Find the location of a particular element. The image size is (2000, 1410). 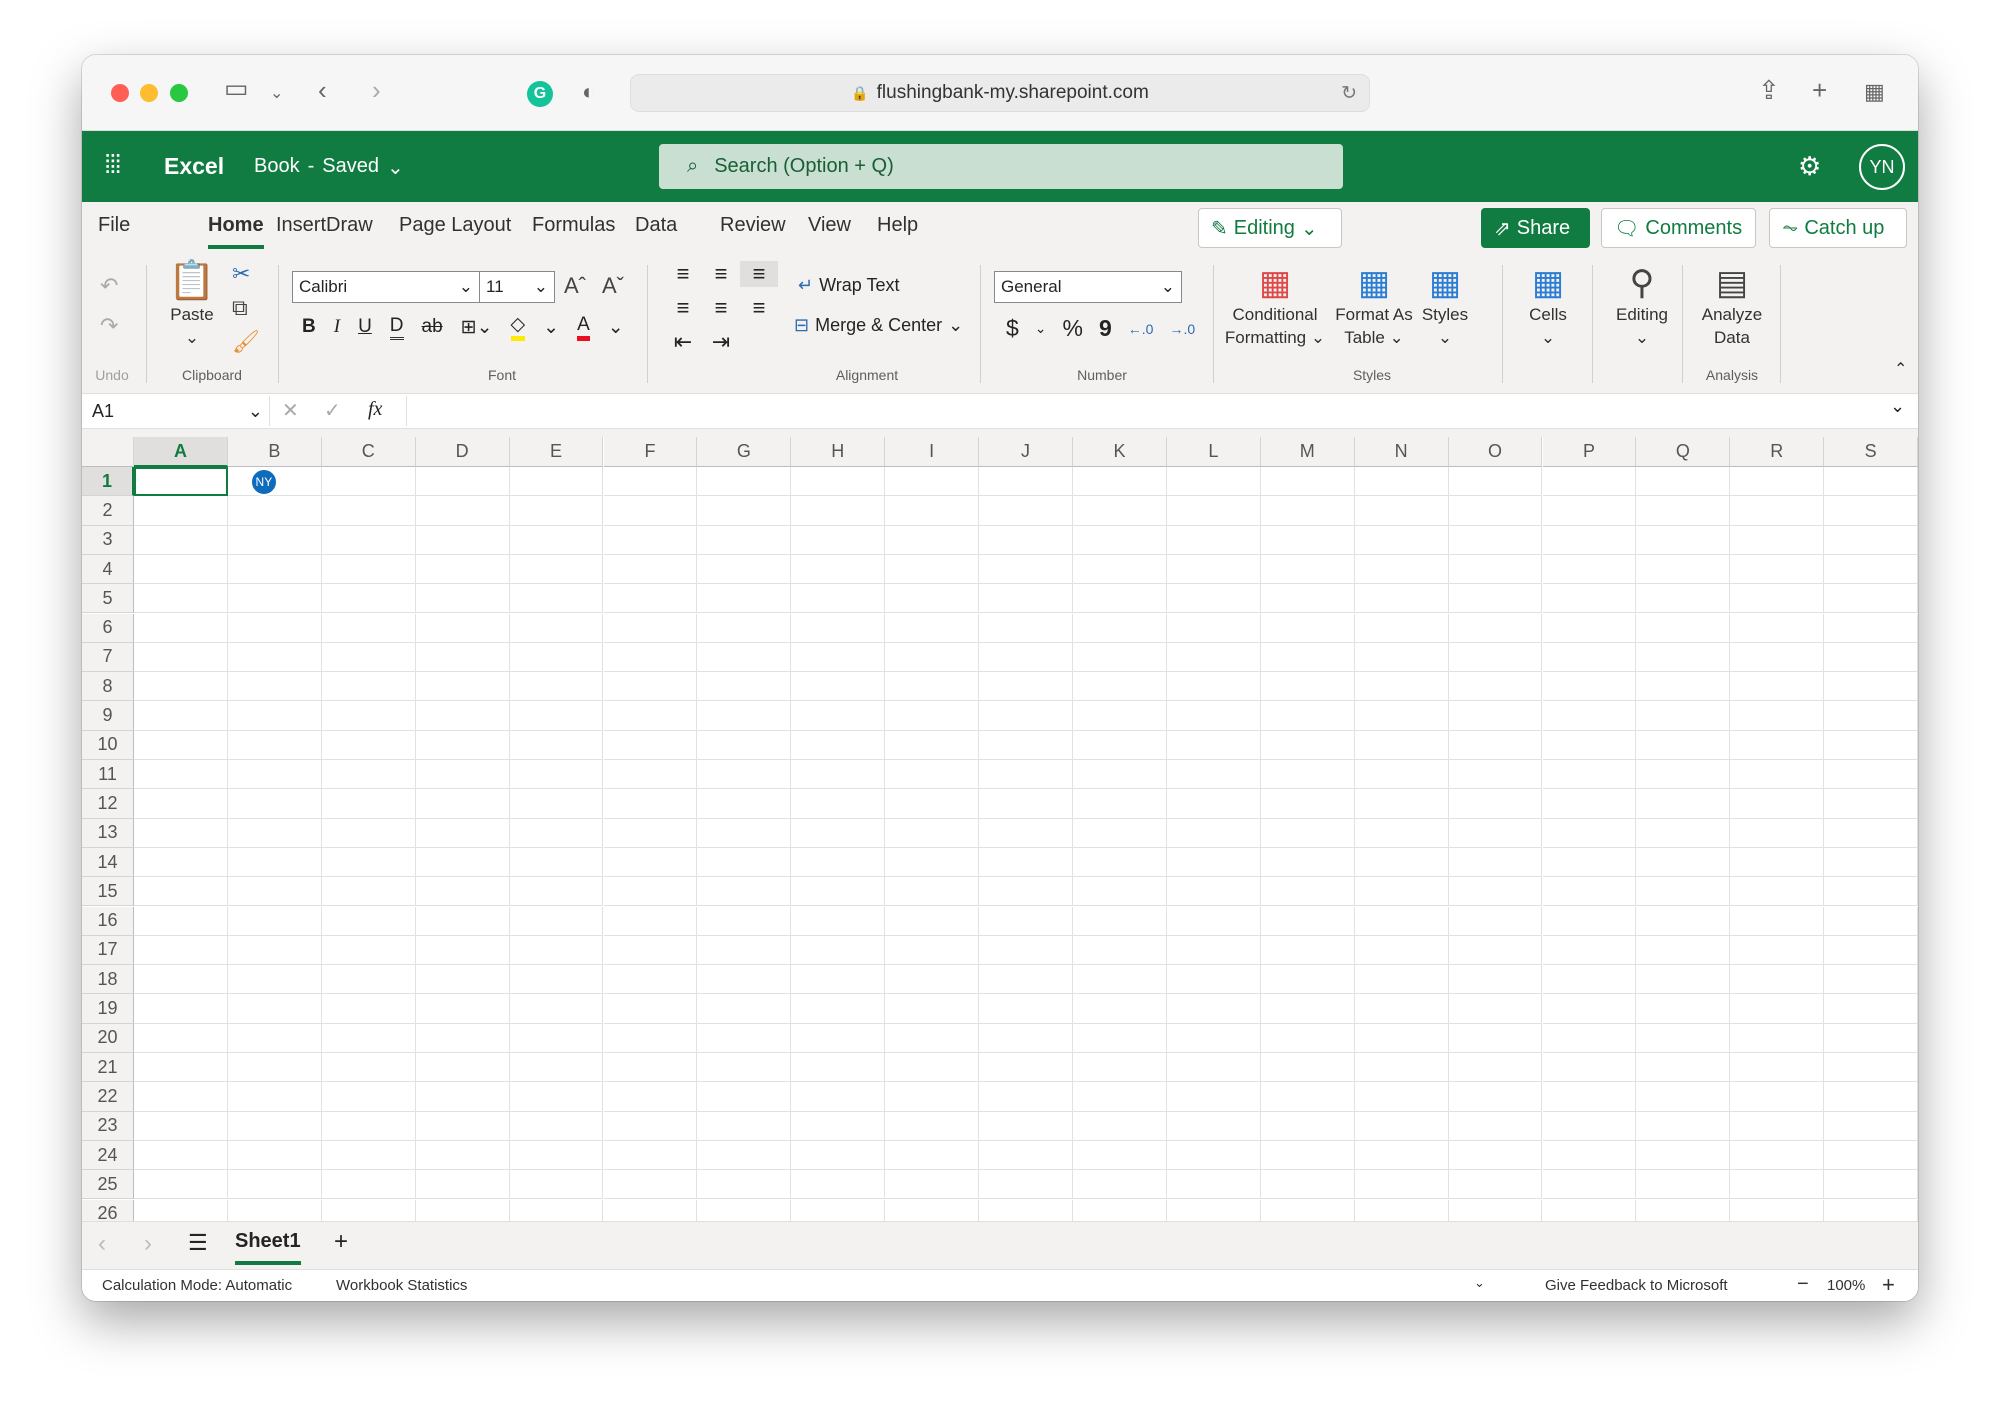

cell-E5 is located at coordinates (556, 599).